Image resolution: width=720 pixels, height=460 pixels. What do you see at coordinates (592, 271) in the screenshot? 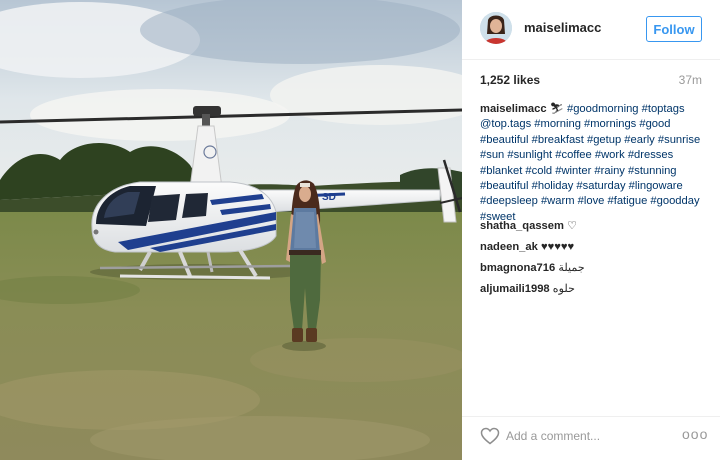
I see `comment-item: bmagnona716 جميلة` at bounding box center [592, 271].